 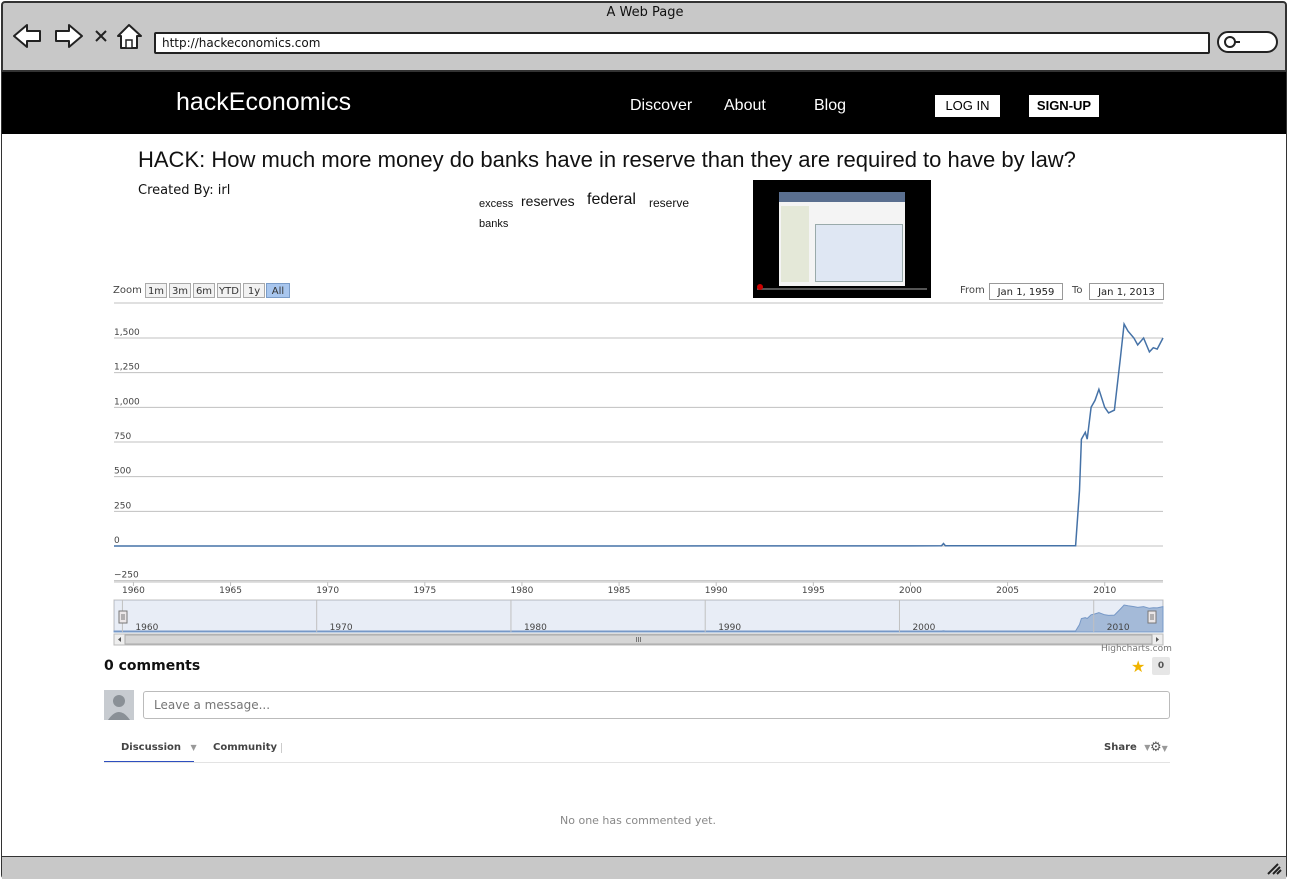 I want to click on tab-discussion-label: Discussion, so click(x=151, y=747).